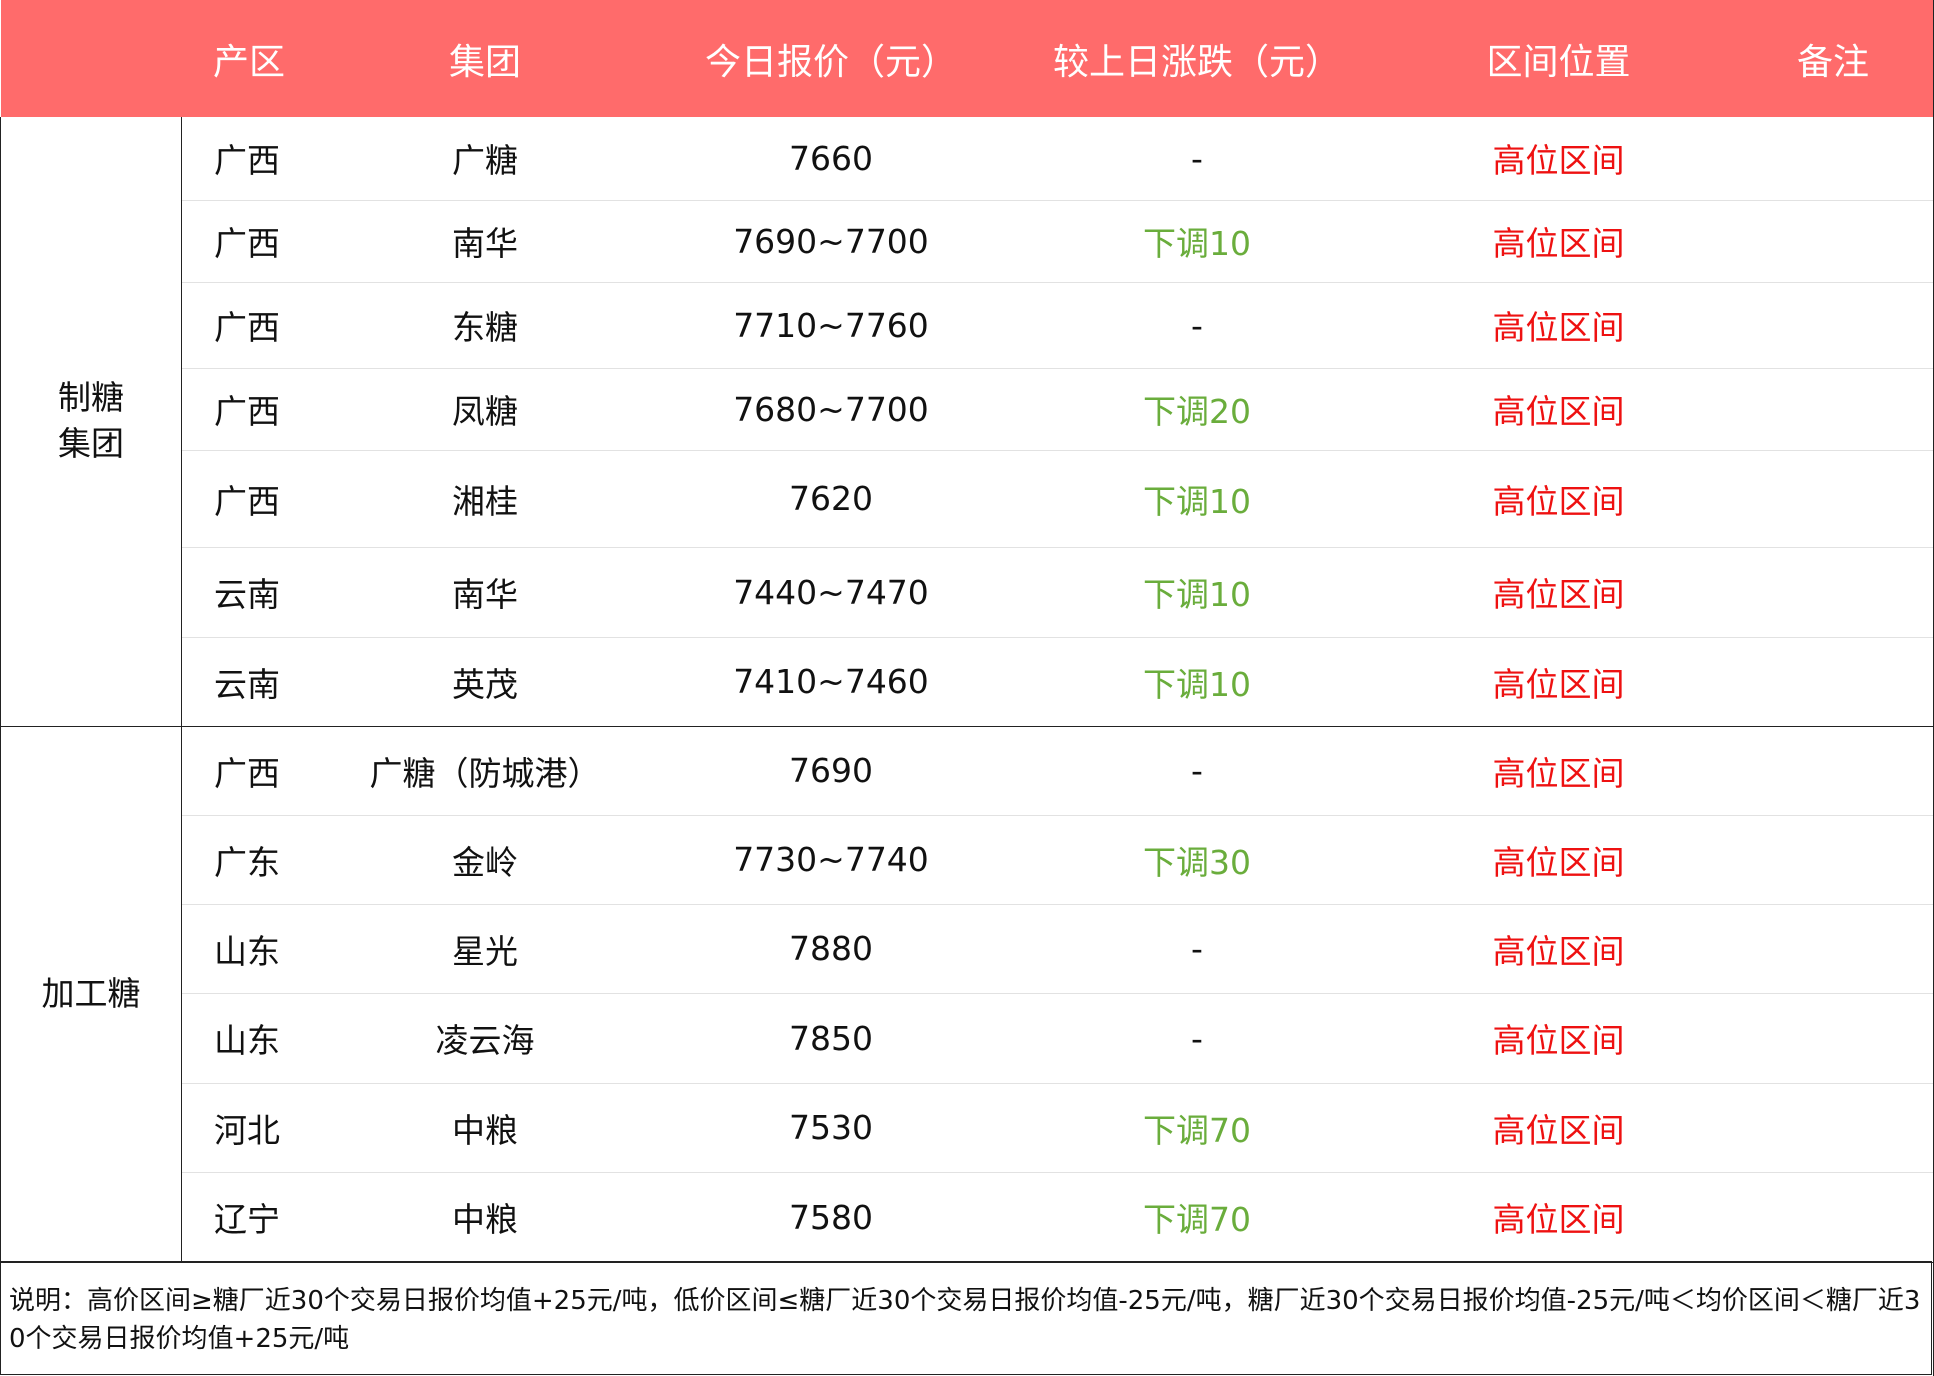 This screenshot has height=1376, width=1934. Describe the element at coordinates (91, 58) in the screenshot. I see `header-group` at that location.